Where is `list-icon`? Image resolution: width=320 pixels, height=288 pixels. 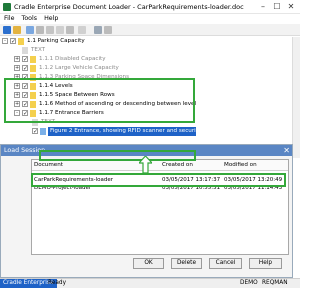 list-icon is located at coordinates (70, 30).